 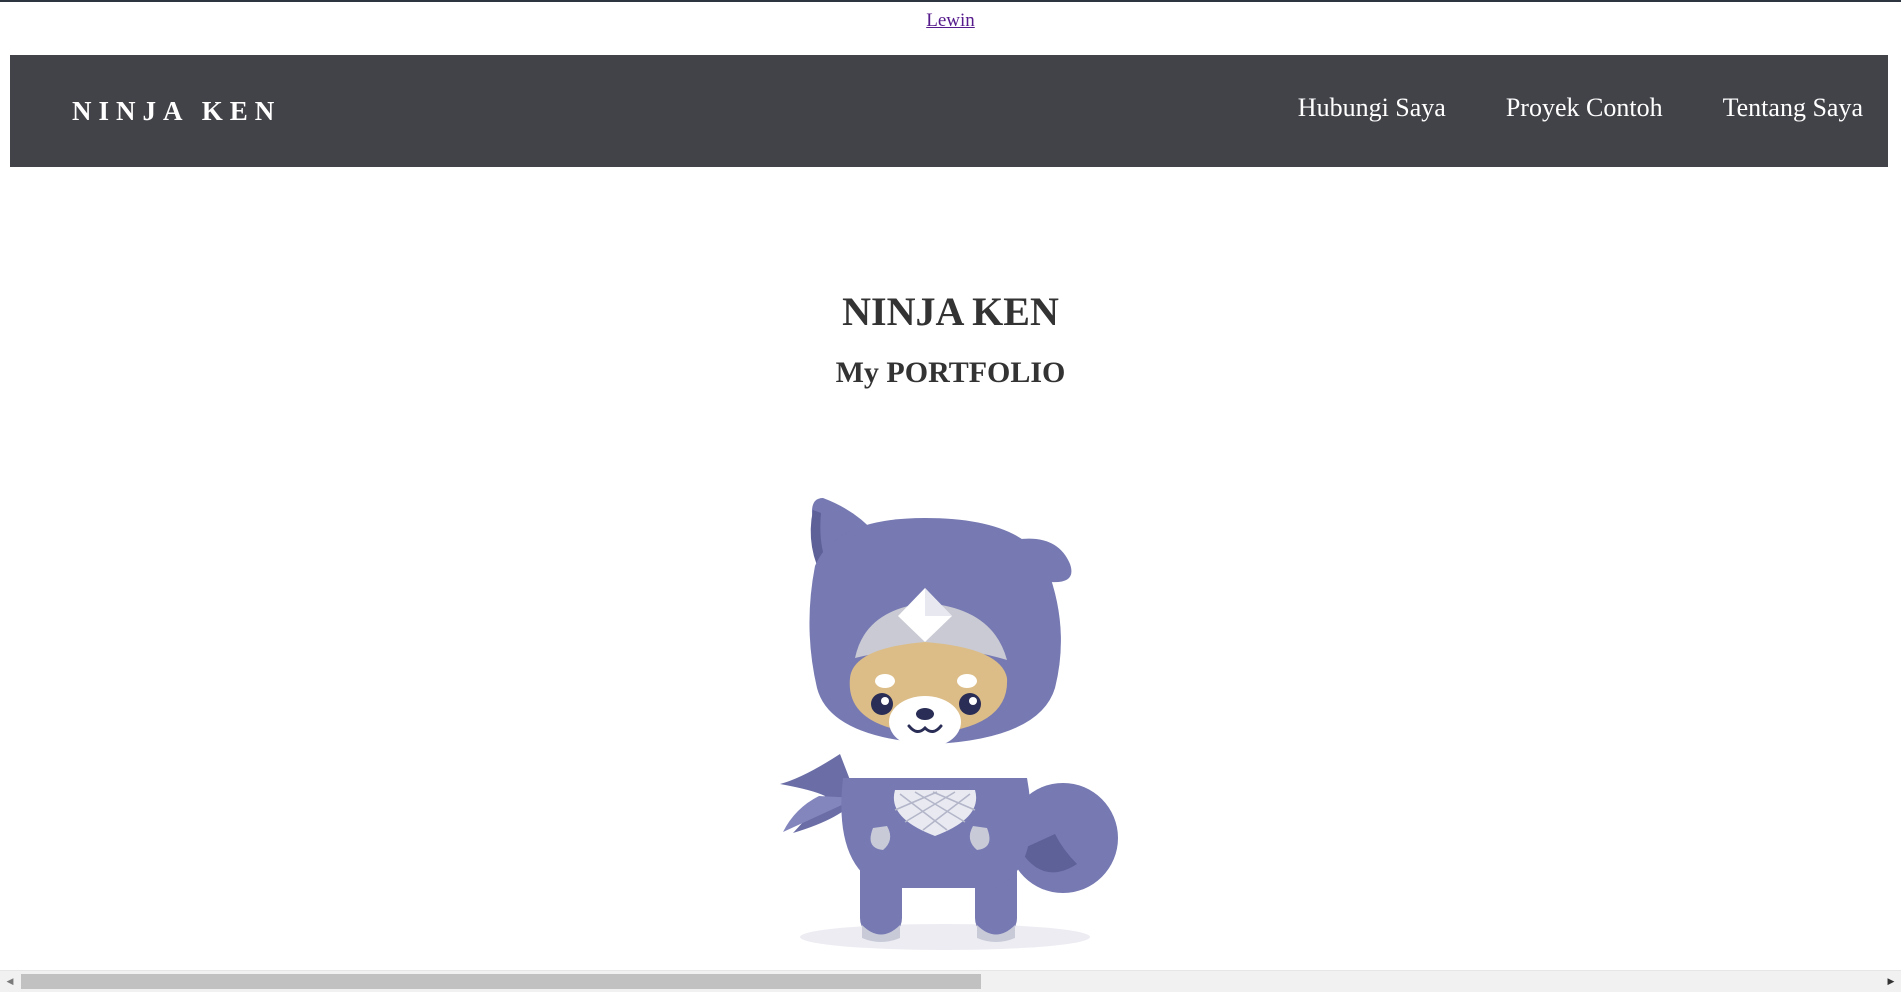 What do you see at coordinates (950, 340) in the screenshot?
I see `hero-section: NINJA KEN My PORTFOLIO` at bounding box center [950, 340].